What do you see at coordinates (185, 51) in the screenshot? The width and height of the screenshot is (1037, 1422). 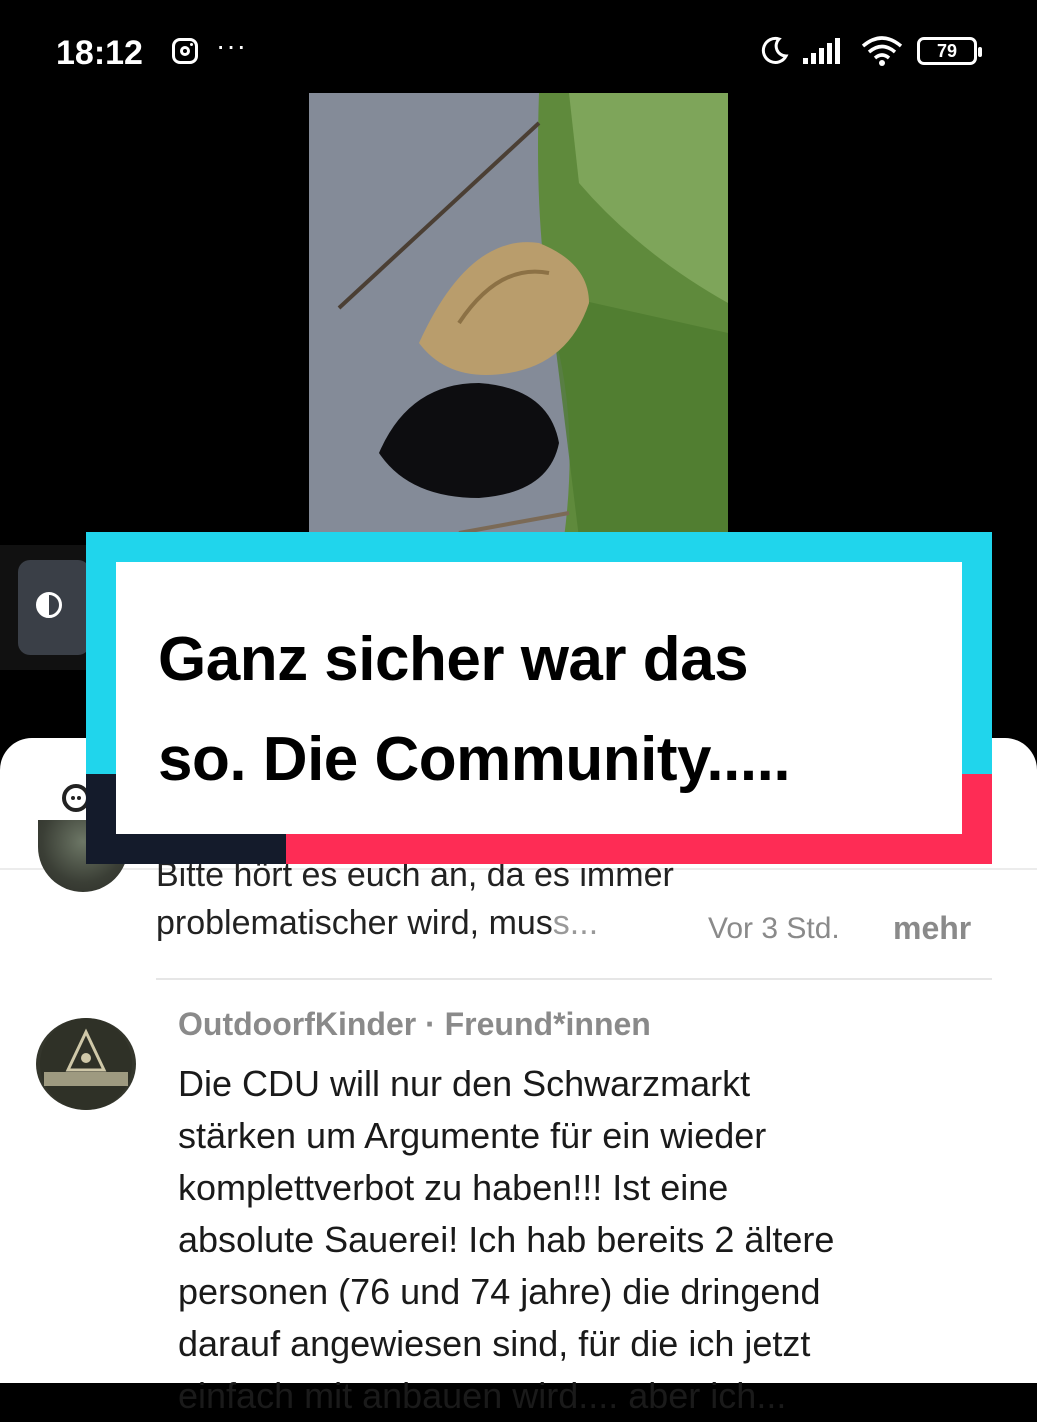 I see `instagram-icon` at bounding box center [185, 51].